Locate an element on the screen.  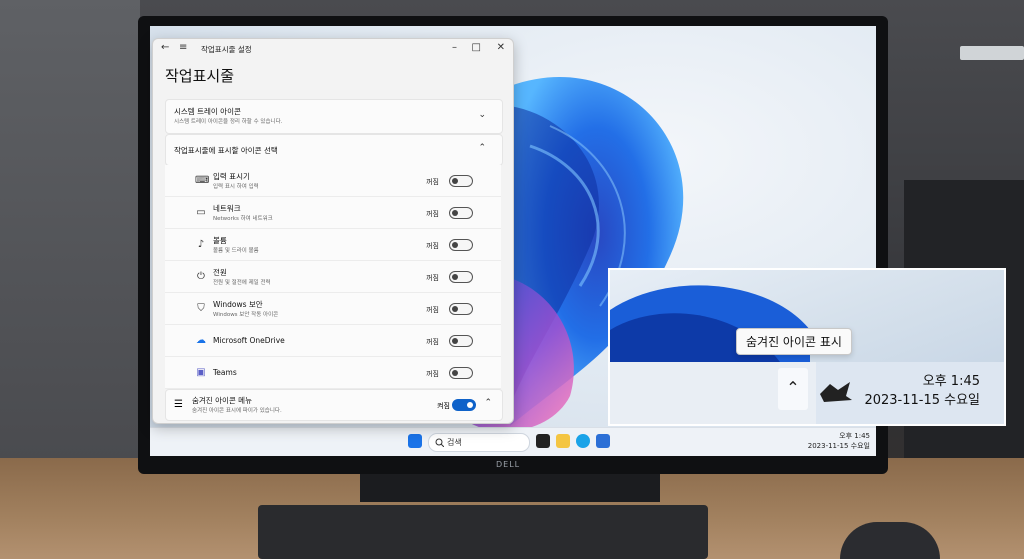
select-icons-label: 작업표시줄에 표시할 아이콘 선택 is located at coordinates (226, 150).